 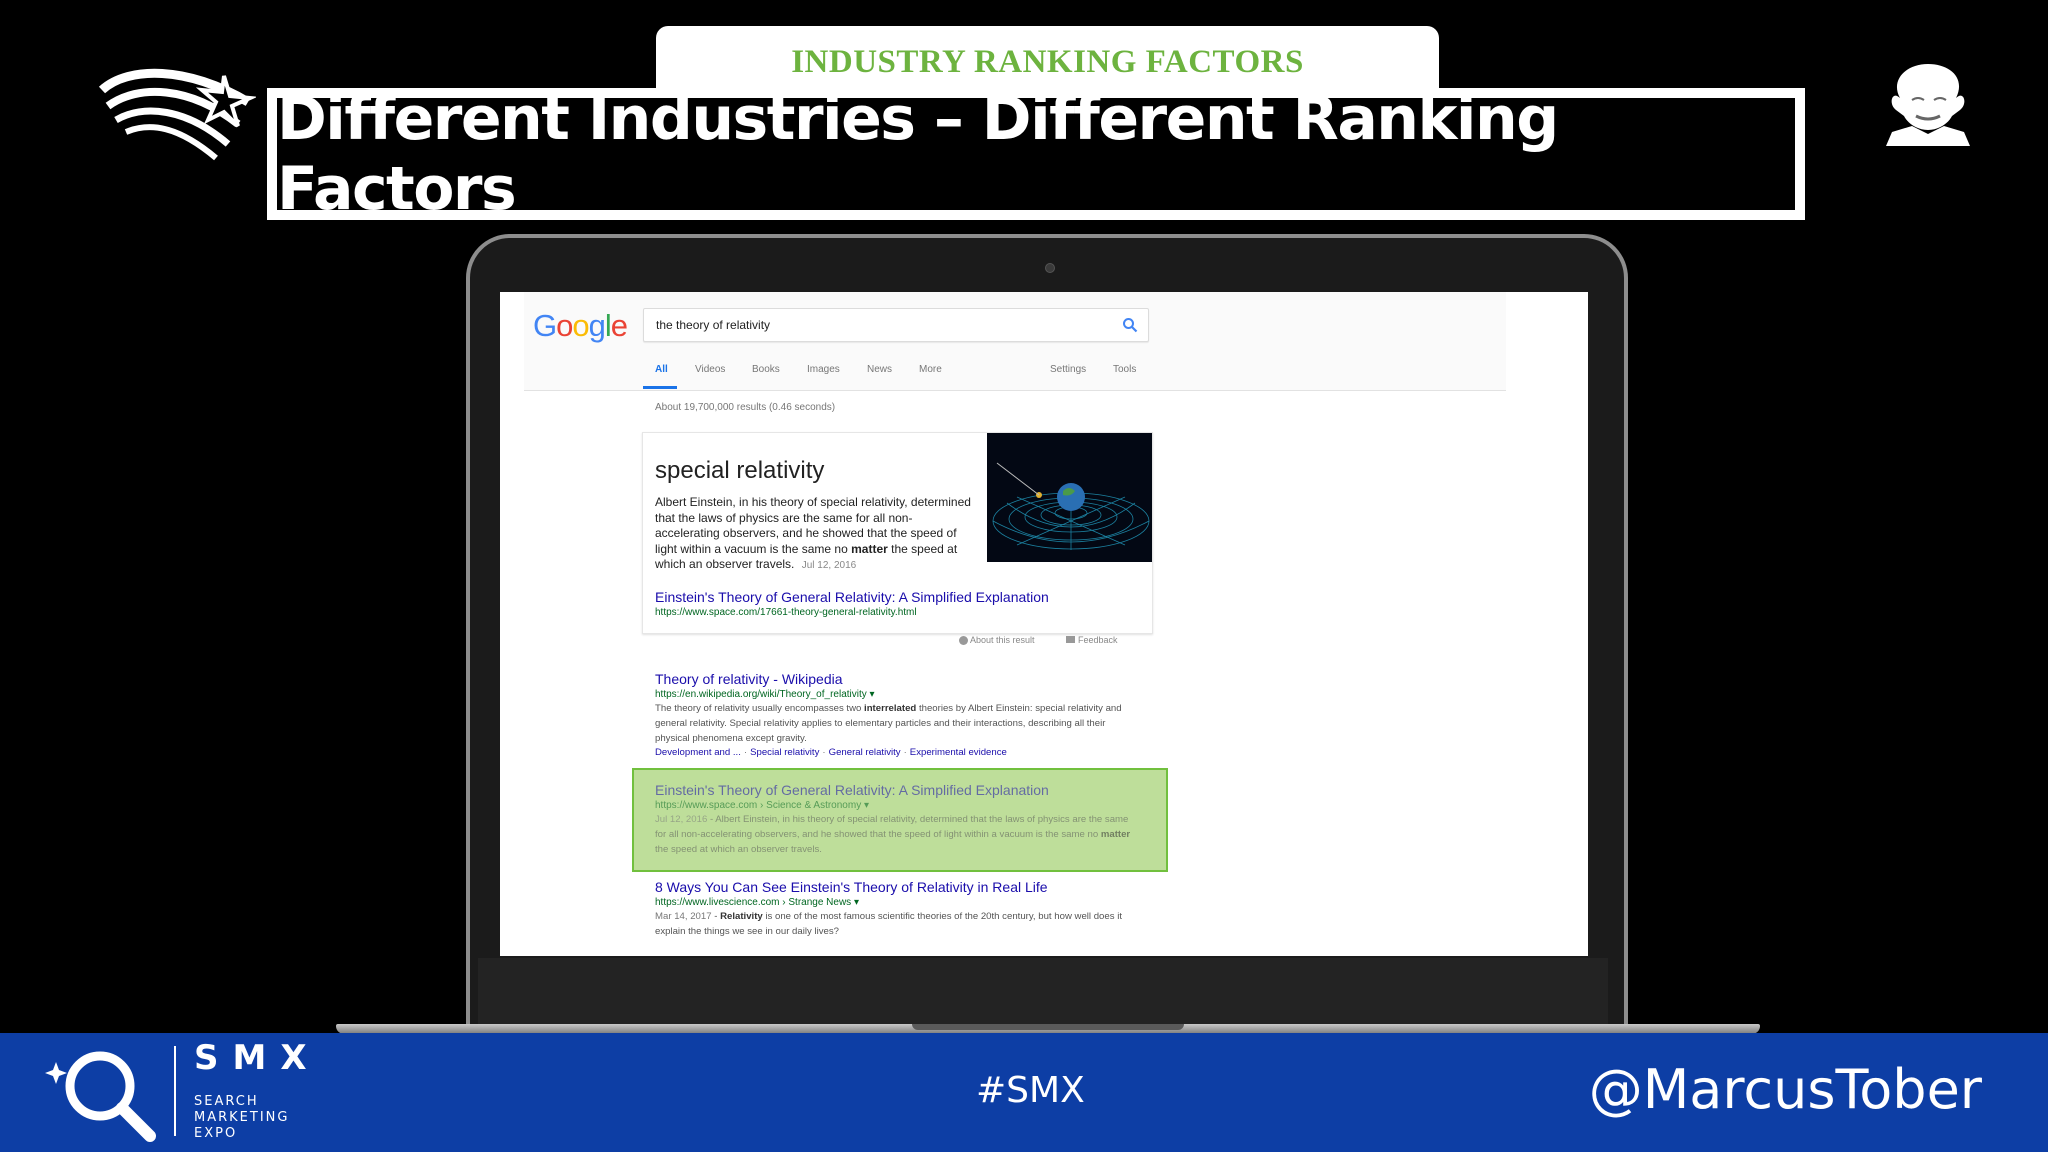 I want to click on result-date: Jul 12, 2016, so click(x=681, y=819).